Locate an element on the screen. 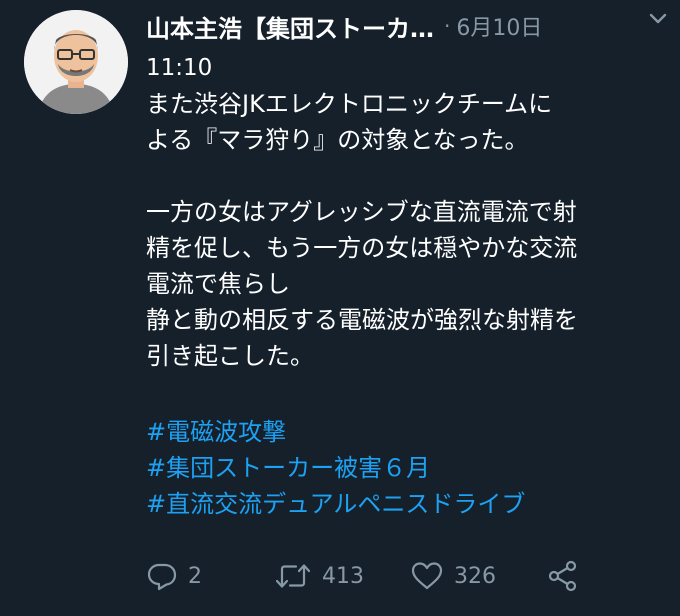 This screenshot has height=616, width=680. body-line: 一方の女はアグレッシブな直流電流で射 is located at coordinates (361, 212).